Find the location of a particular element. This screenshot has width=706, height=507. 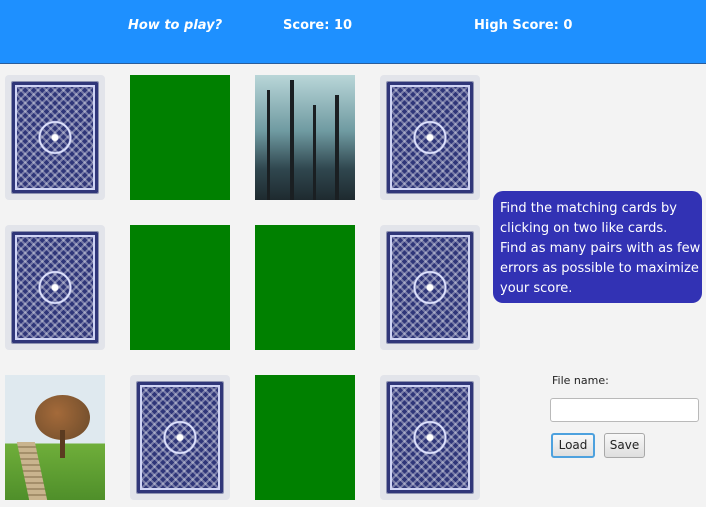

instructions-line: errors as possible to maximize is located at coordinates (599, 268).